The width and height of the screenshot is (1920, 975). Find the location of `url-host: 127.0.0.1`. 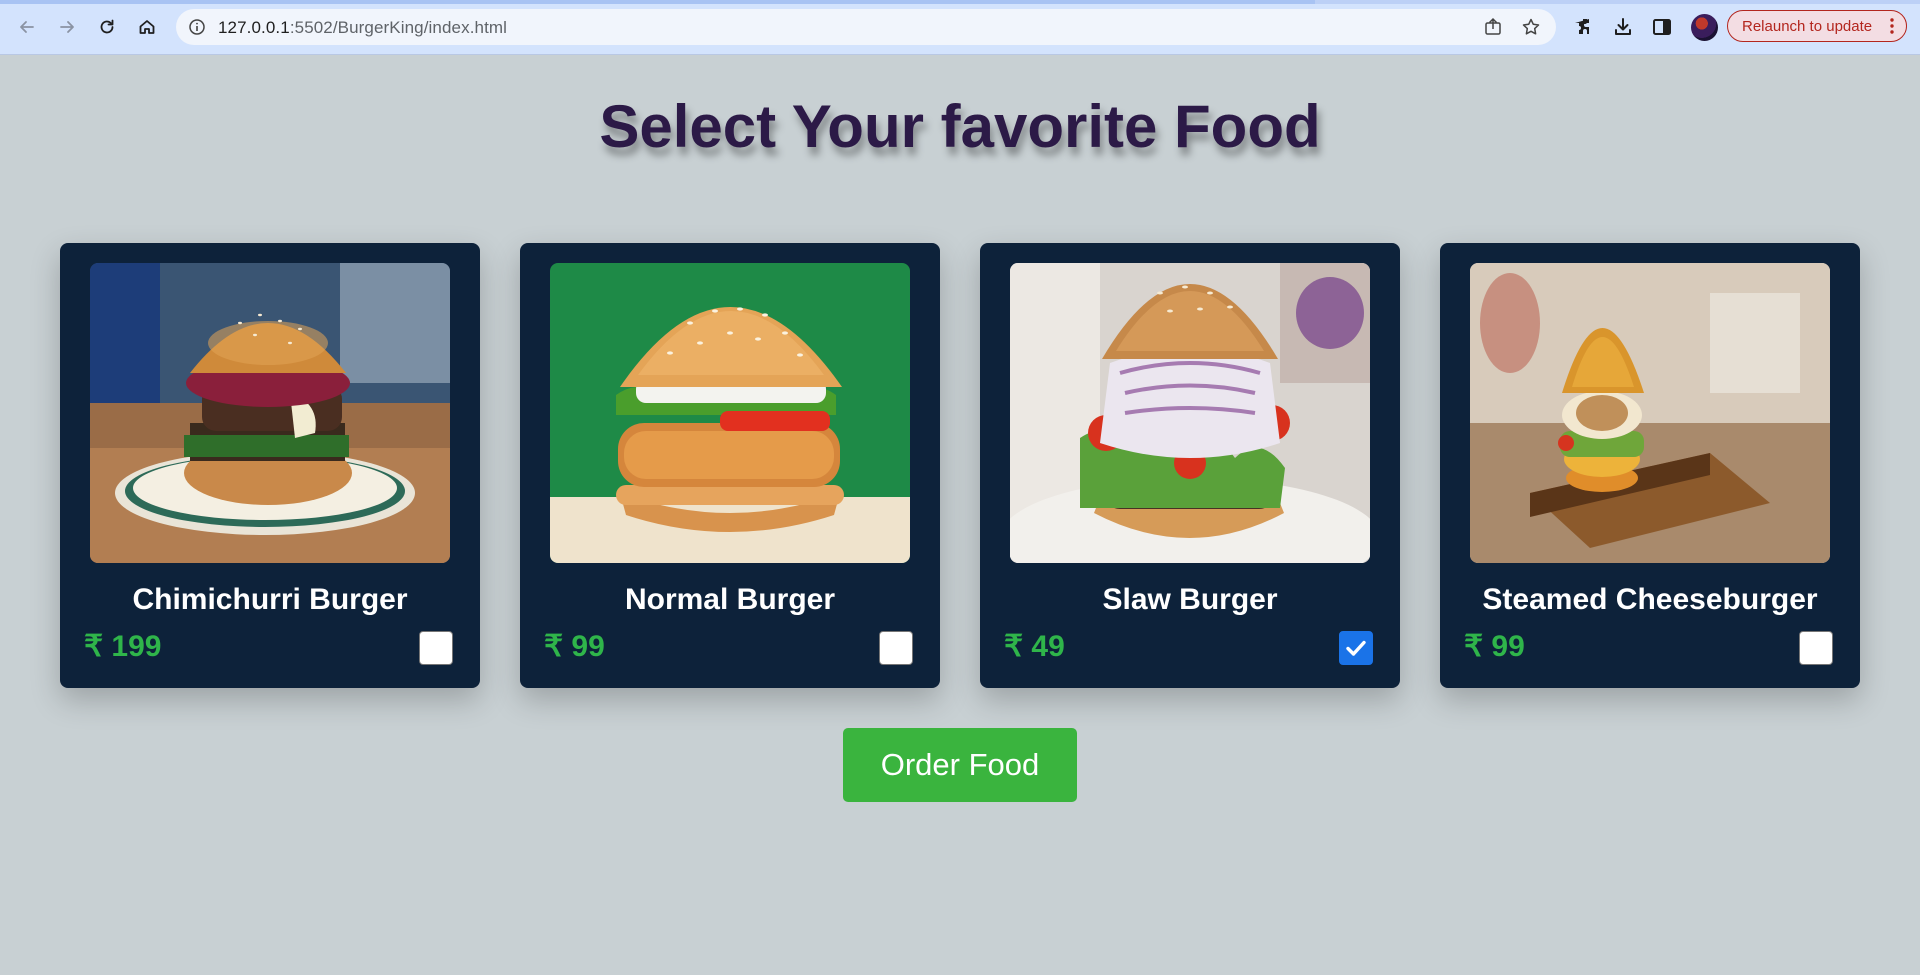

url-host: 127.0.0.1 is located at coordinates (254, 27).